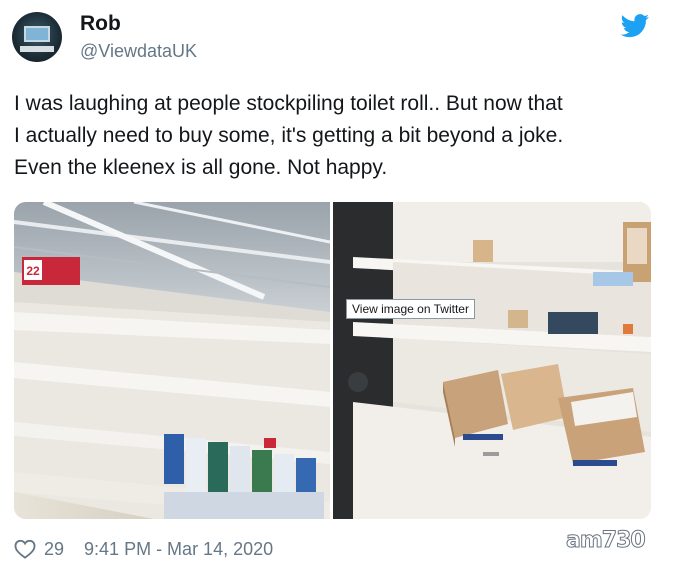  What do you see at coordinates (54, 549) in the screenshot?
I see `like-count: 29` at bounding box center [54, 549].